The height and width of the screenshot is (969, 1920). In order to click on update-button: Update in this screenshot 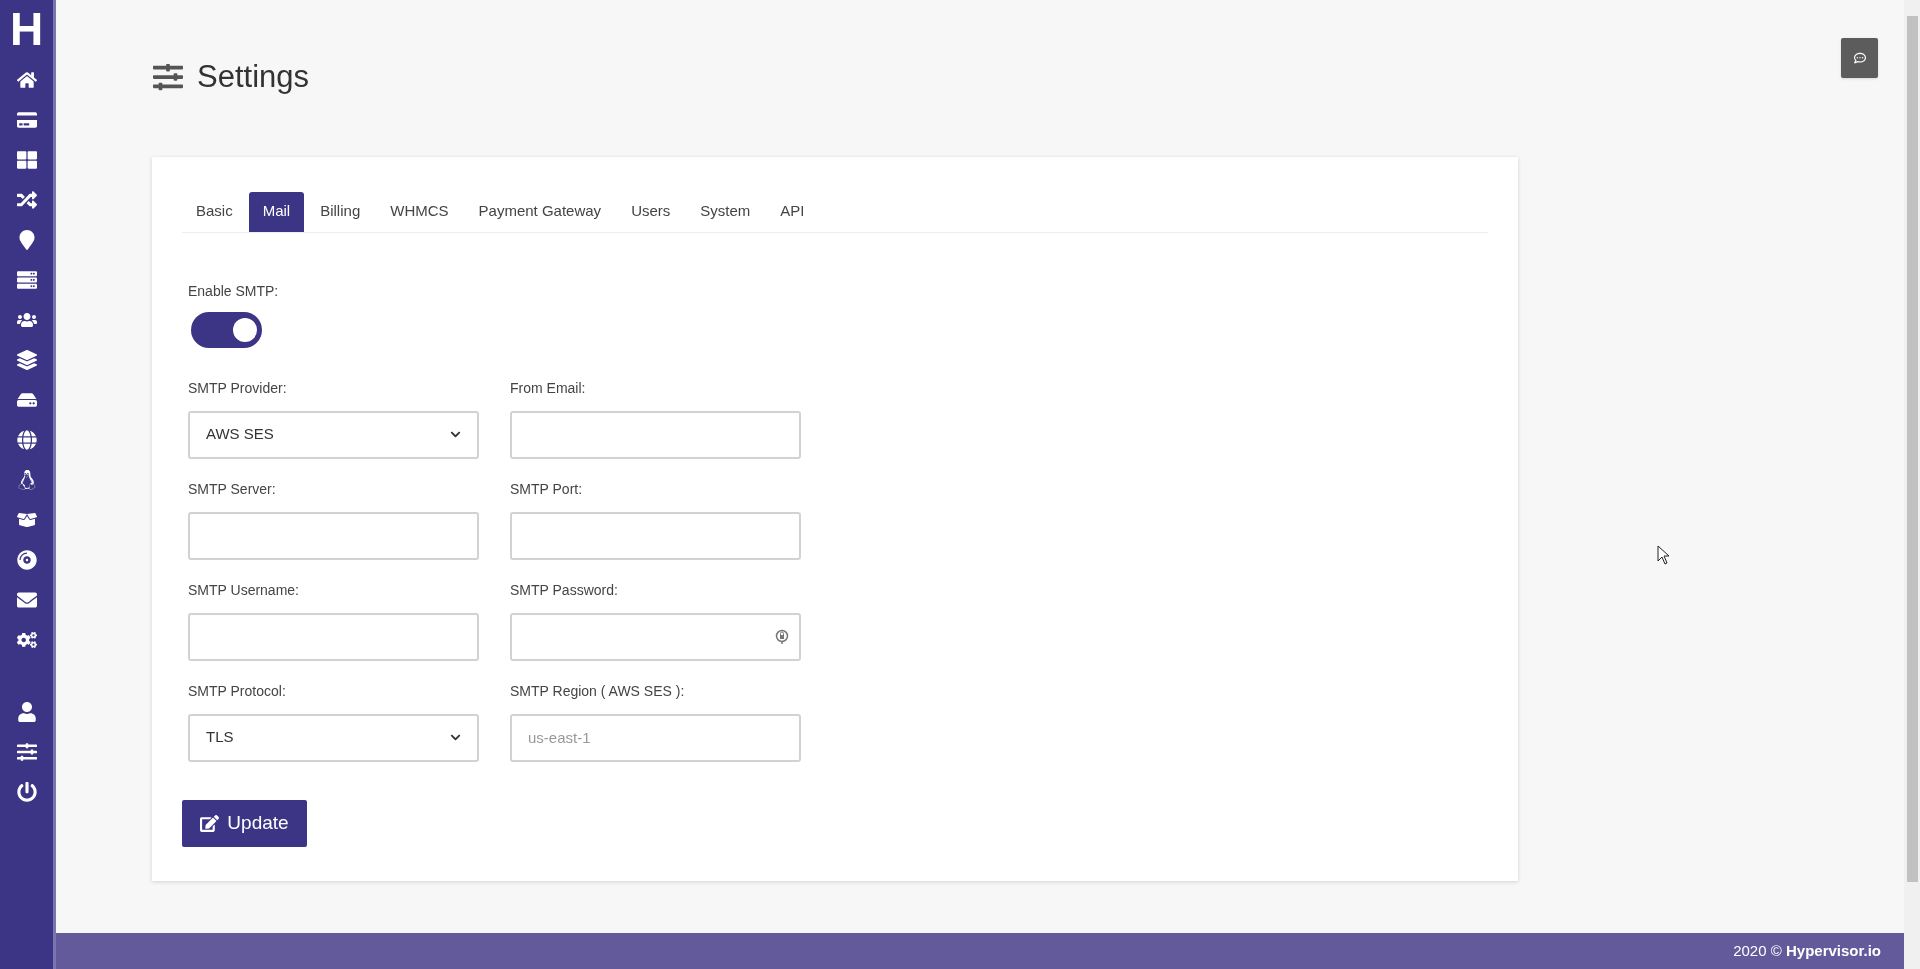, I will do `click(244, 823)`.